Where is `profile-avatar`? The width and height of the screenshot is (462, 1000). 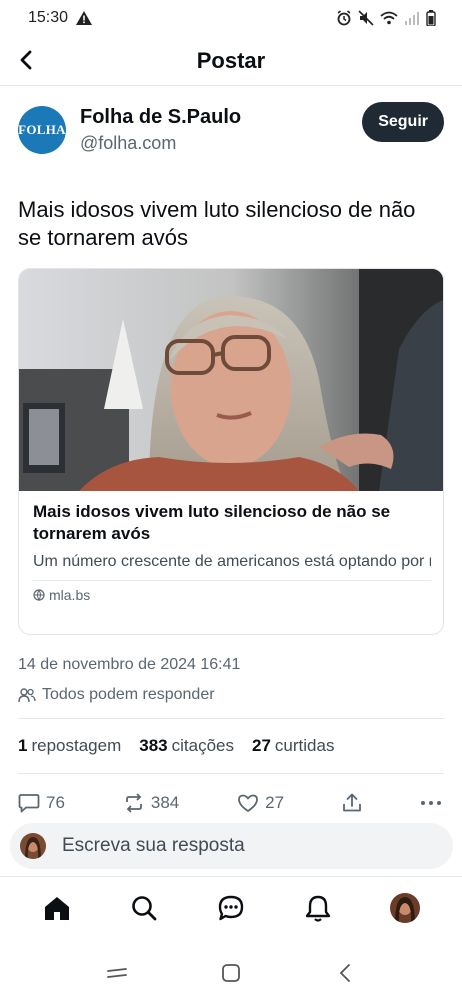 profile-avatar is located at coordinates (404, 907).